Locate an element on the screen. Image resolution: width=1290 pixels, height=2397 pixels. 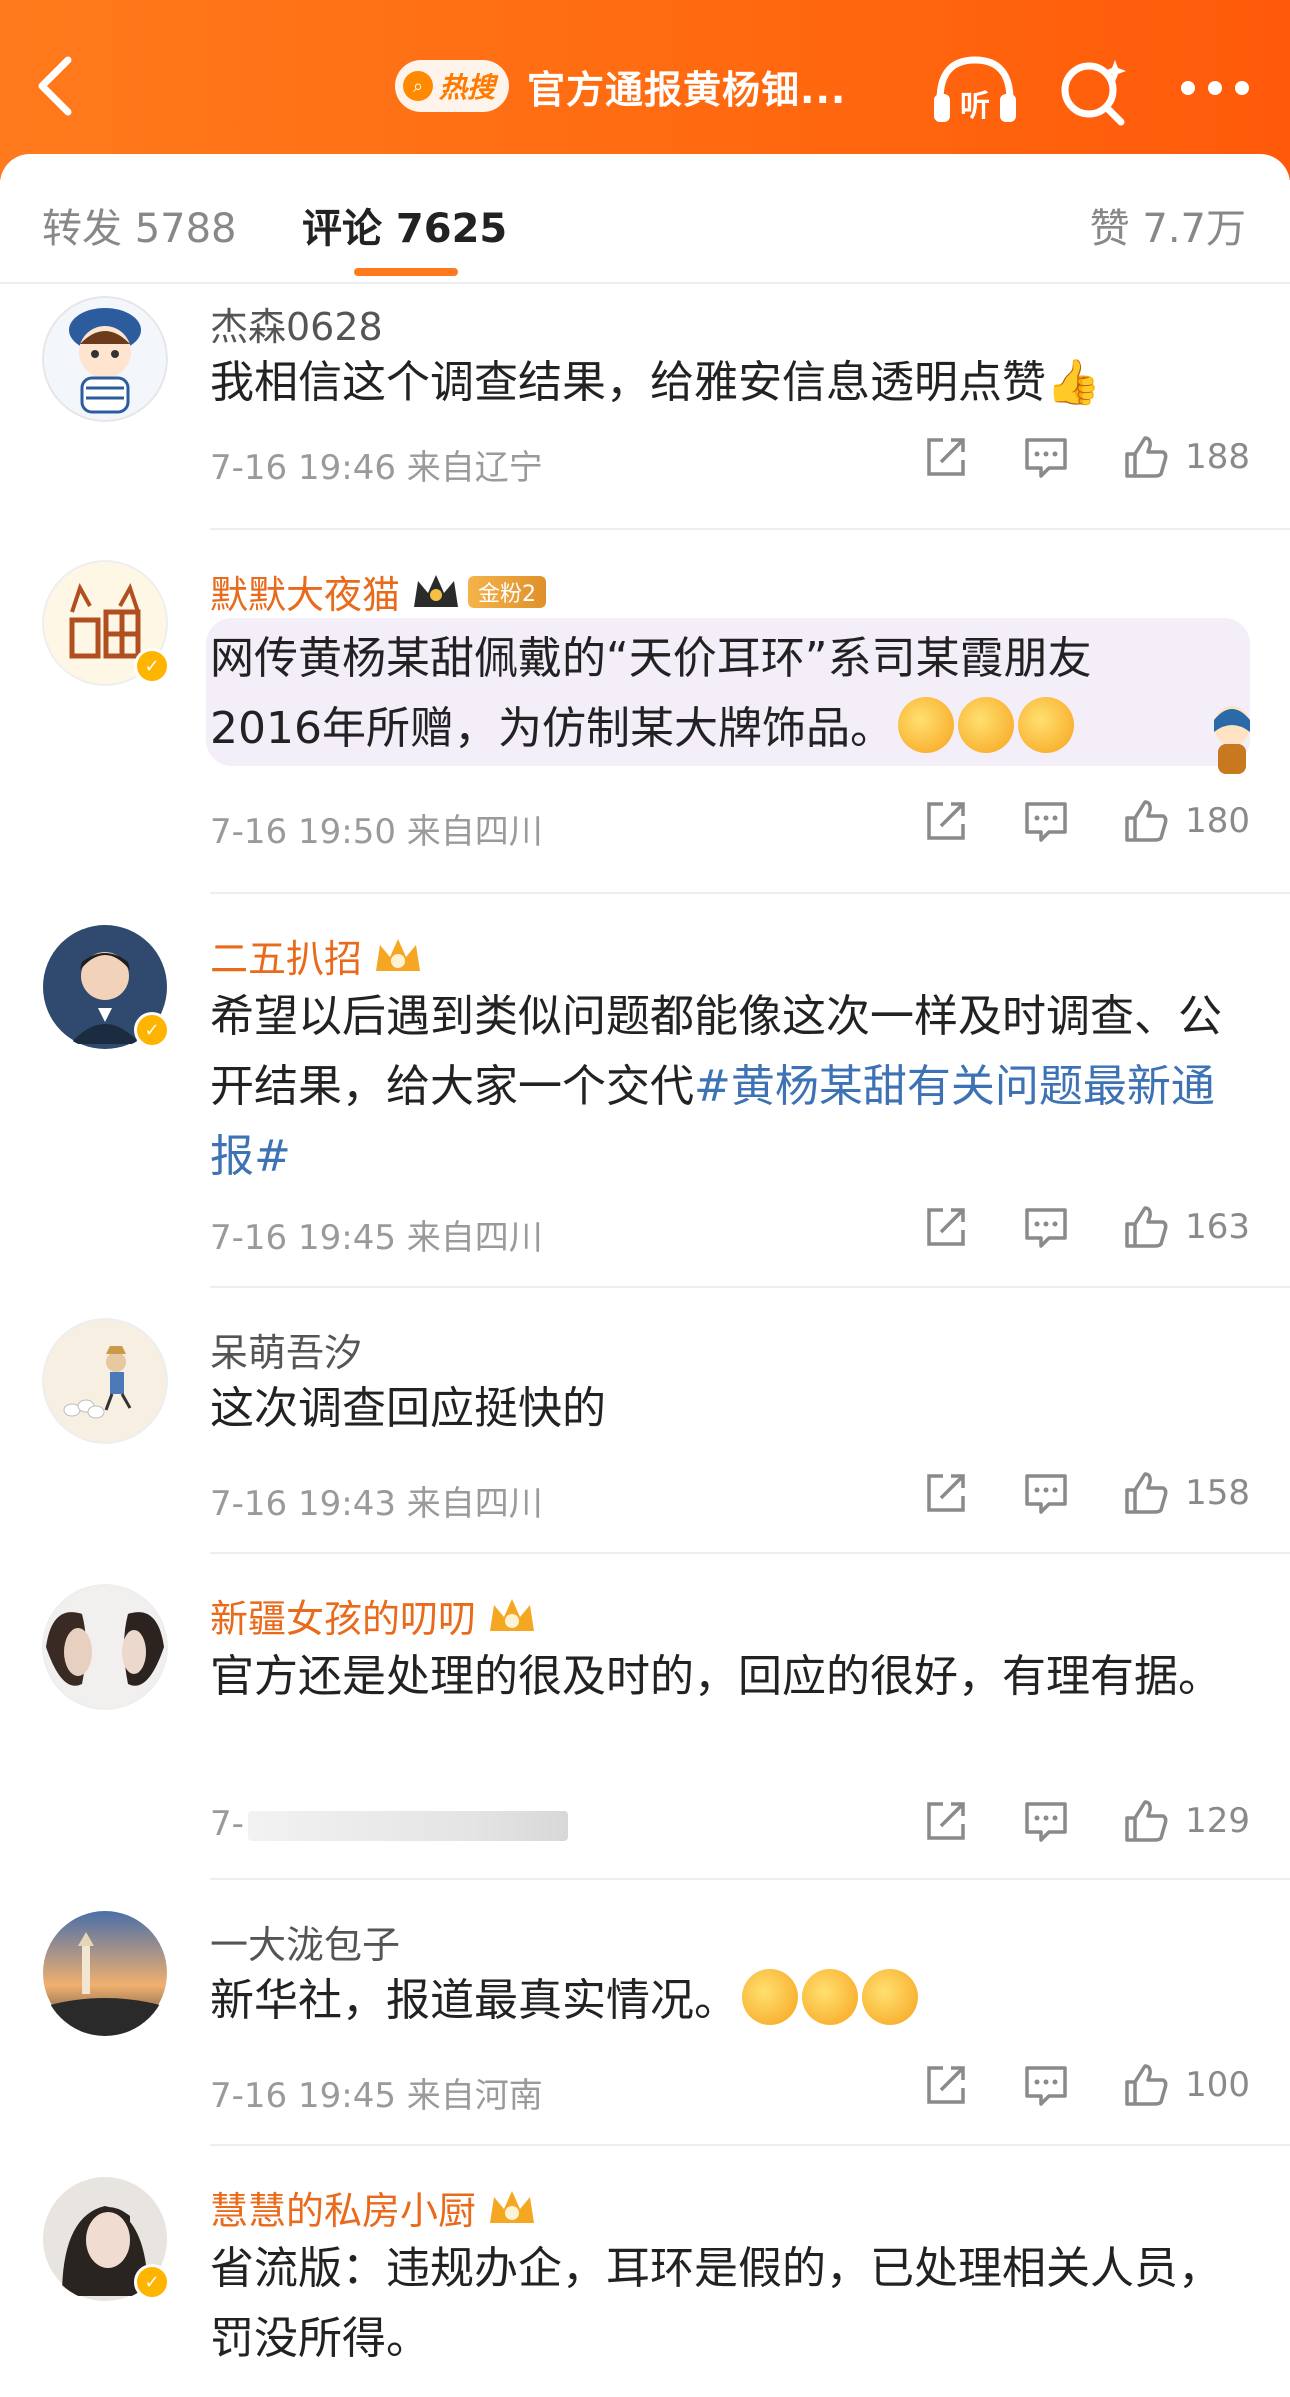
comment-text: 这次调查回应挺快的 is located at coordinates (408, 1408).